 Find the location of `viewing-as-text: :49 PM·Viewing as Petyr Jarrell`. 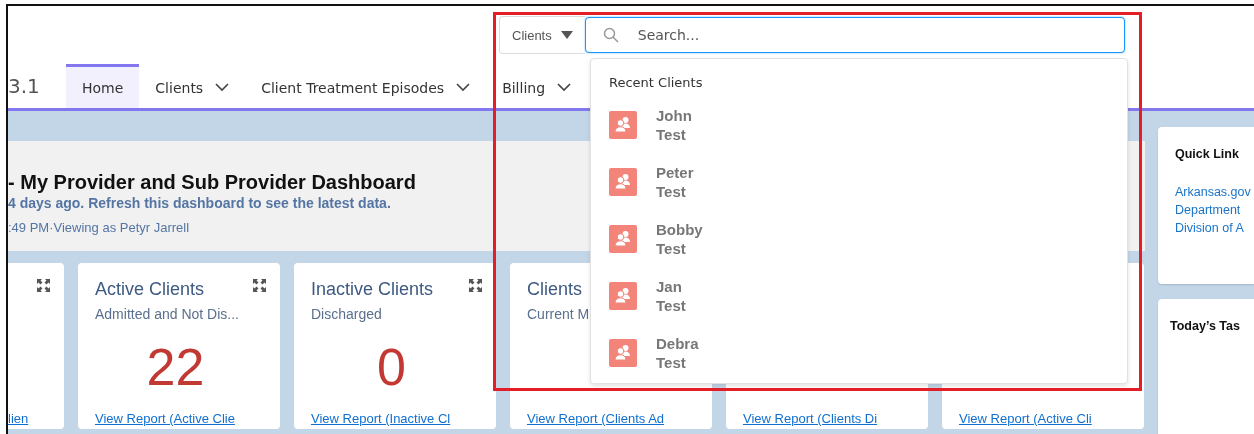

viewing-as-text: :49 PM·Viewing as Petyr Jarrell is located at coordinates (99, 227).